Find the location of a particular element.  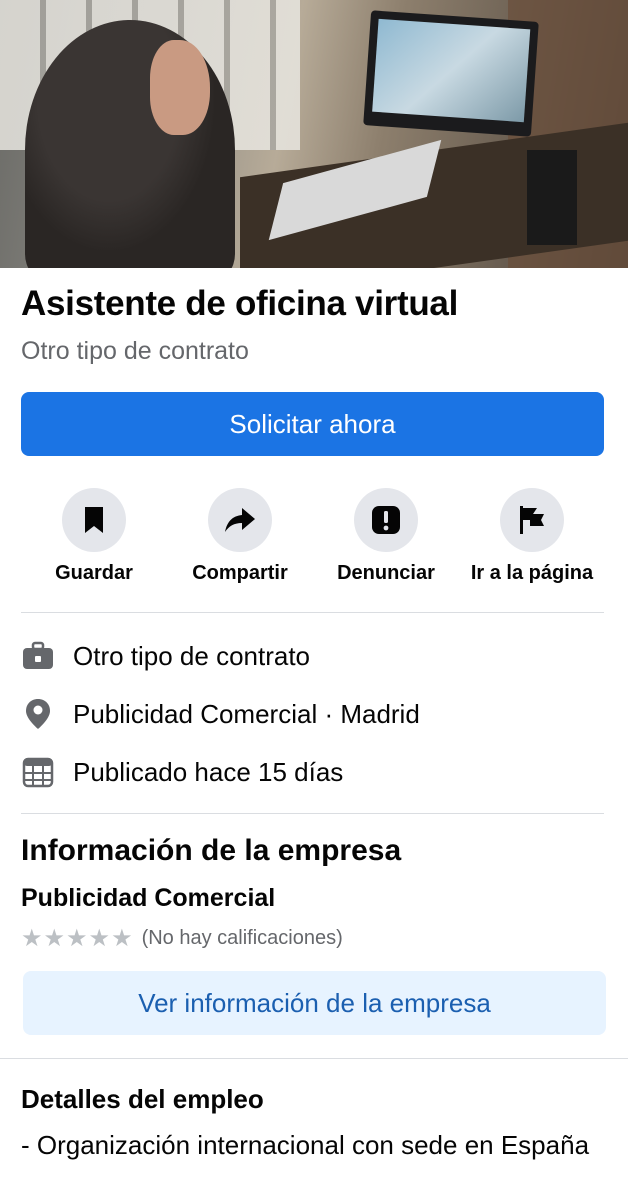

company-section-title: Información de la empresa is located at coordinates (211, 850).